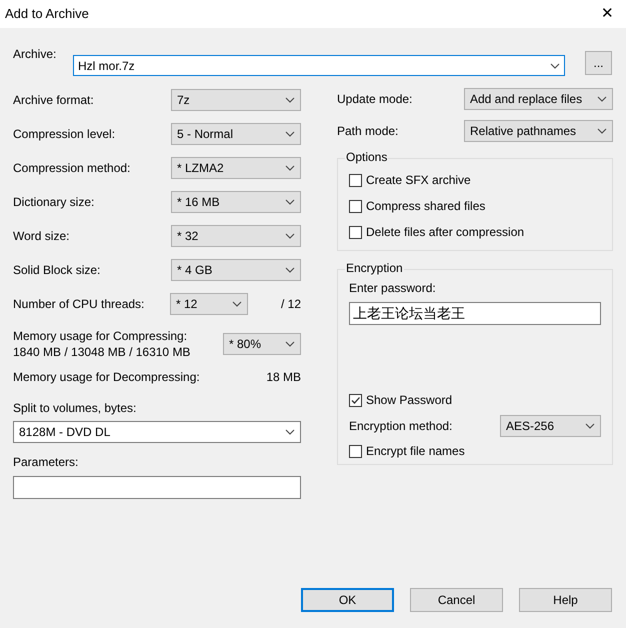 The height and width of the screenshot is (628, 626). Describe the element at coordinates (374, 268) in the screenshot. I see `group-title: Encryption` at that location.